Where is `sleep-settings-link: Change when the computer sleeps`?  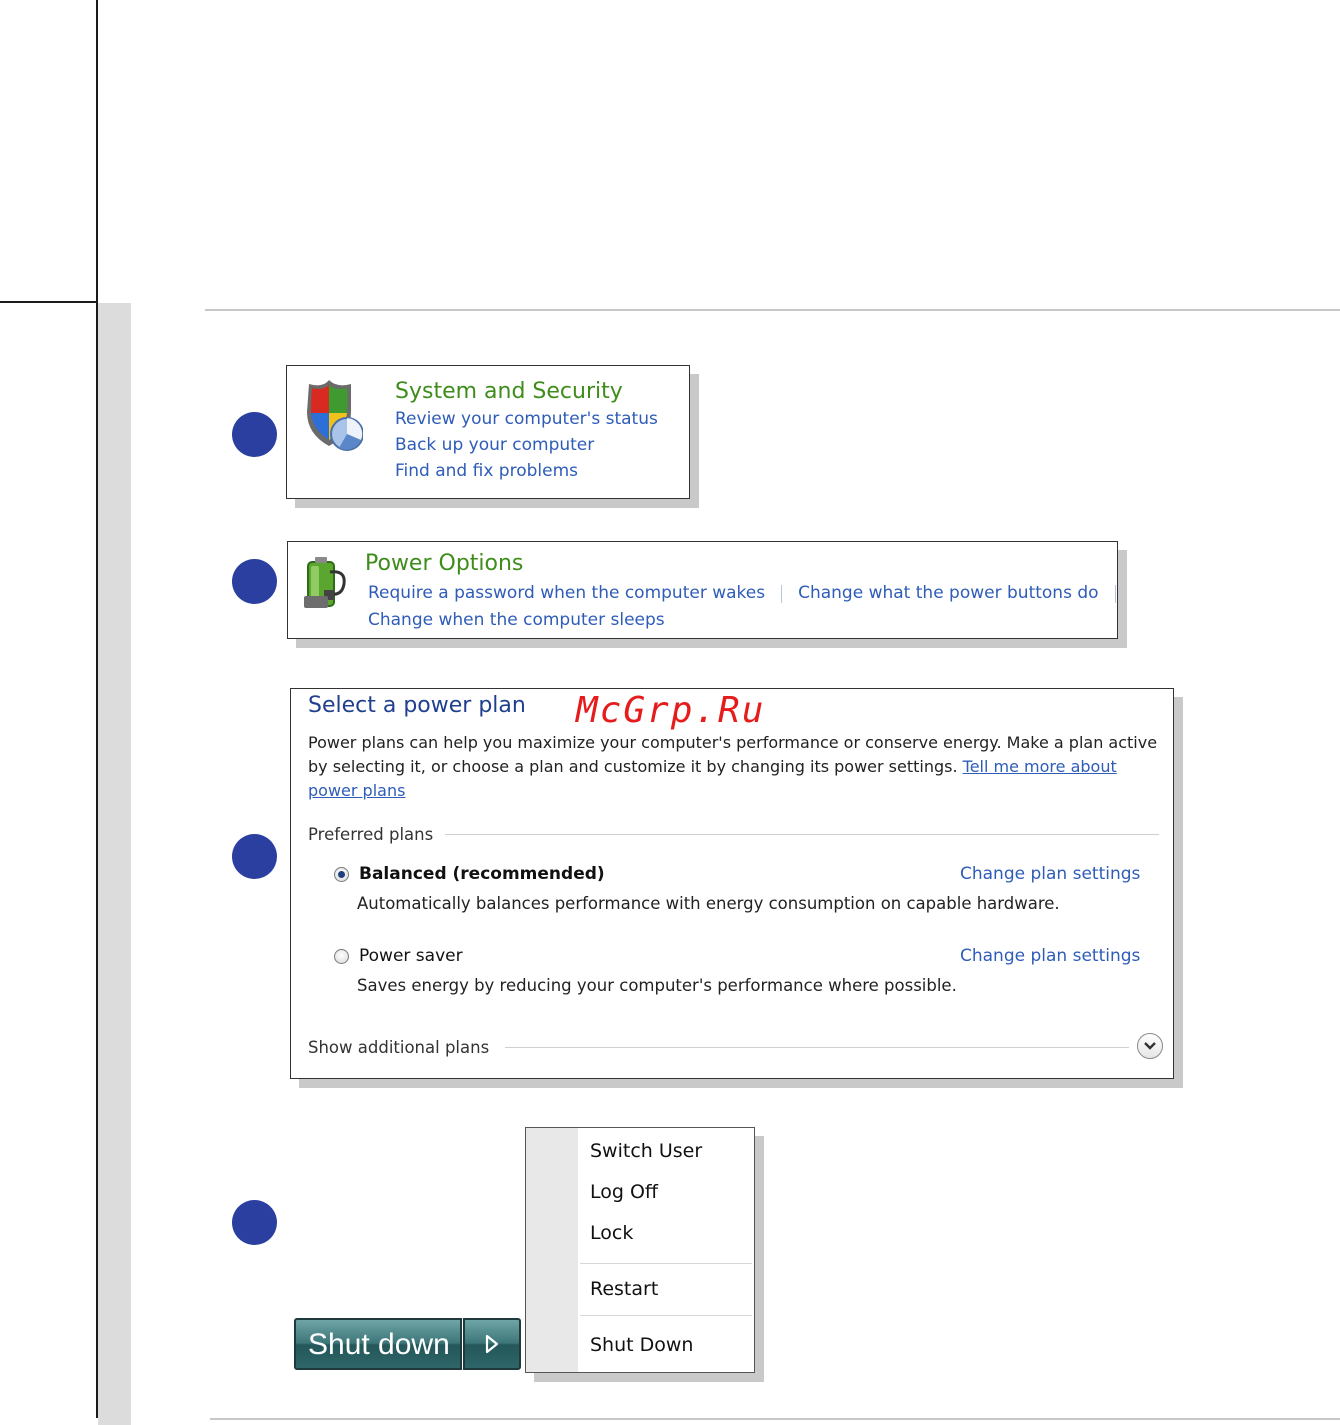 sleep-settings-link: Change when the computer sleeps is located at coordinates (516, 620).